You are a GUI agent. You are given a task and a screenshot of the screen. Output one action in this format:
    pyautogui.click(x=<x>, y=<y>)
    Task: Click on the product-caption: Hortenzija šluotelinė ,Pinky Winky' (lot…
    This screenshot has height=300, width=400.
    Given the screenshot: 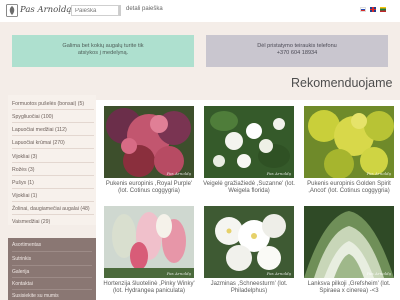 What is the action you would take?
    pyautogui.click(x=149, y=288)
    